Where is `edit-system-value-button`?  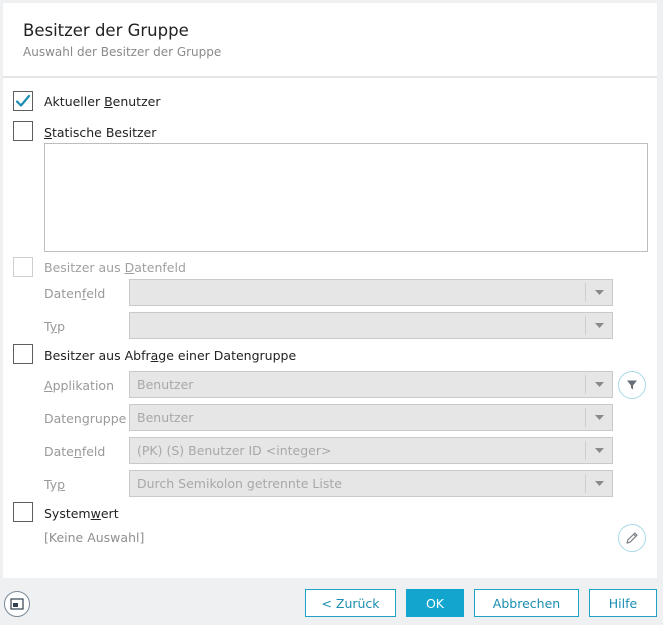 edit-system-value-button is located at coordinates (632, 538).